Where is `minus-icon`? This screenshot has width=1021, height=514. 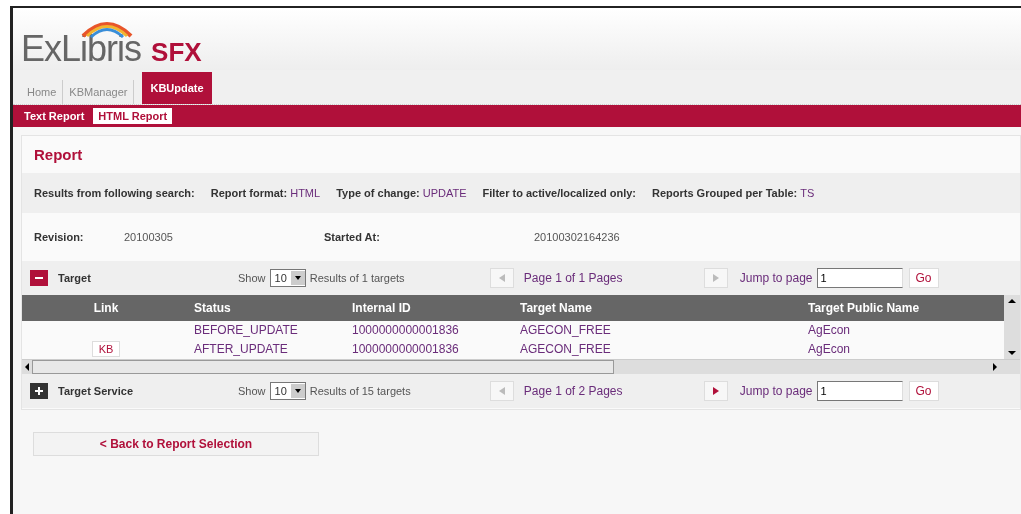 minus-icon is located at coordinates (39, 278).